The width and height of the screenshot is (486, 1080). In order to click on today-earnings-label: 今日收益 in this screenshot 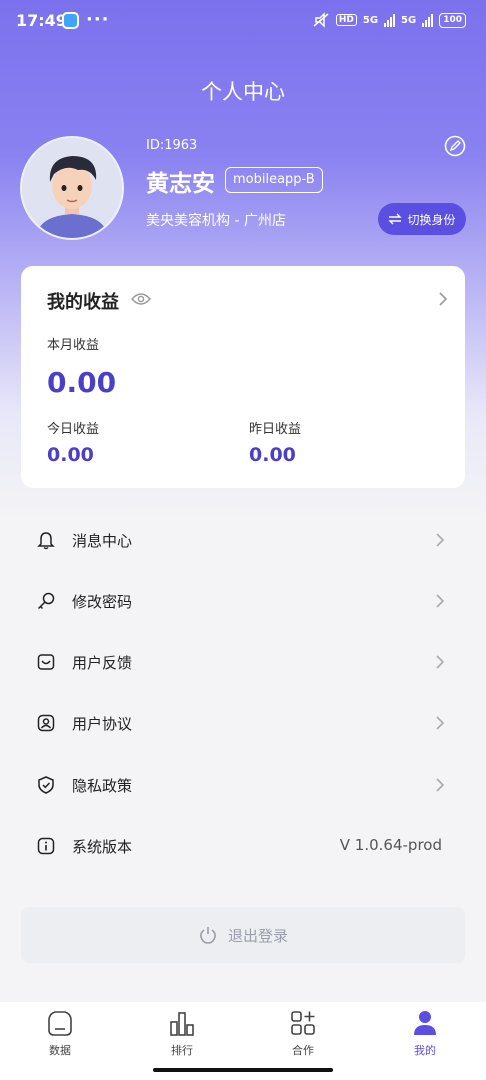, I will do `click(73, 429)`.